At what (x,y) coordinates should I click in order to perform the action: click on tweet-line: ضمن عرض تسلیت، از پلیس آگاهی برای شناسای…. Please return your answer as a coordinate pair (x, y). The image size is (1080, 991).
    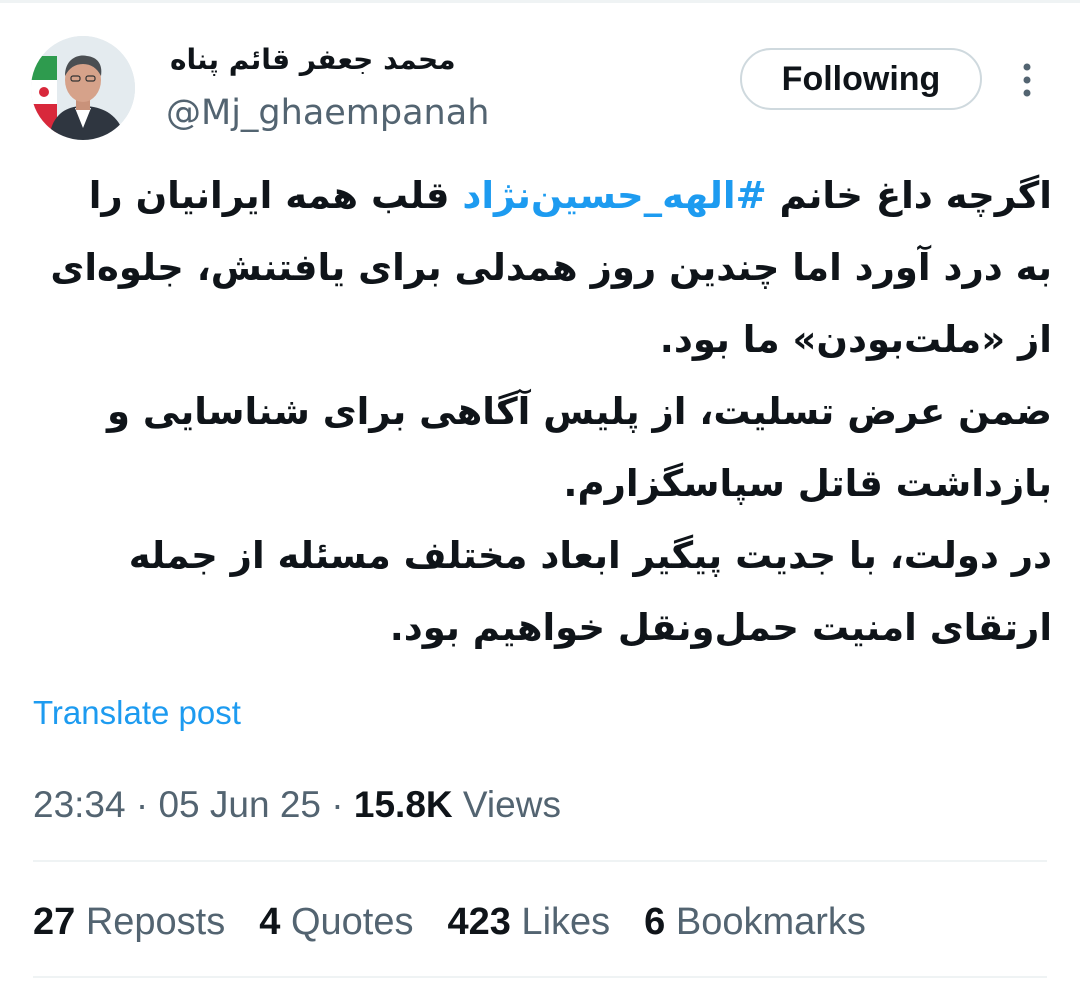
    Looking at the image, I should click on (579, 411).